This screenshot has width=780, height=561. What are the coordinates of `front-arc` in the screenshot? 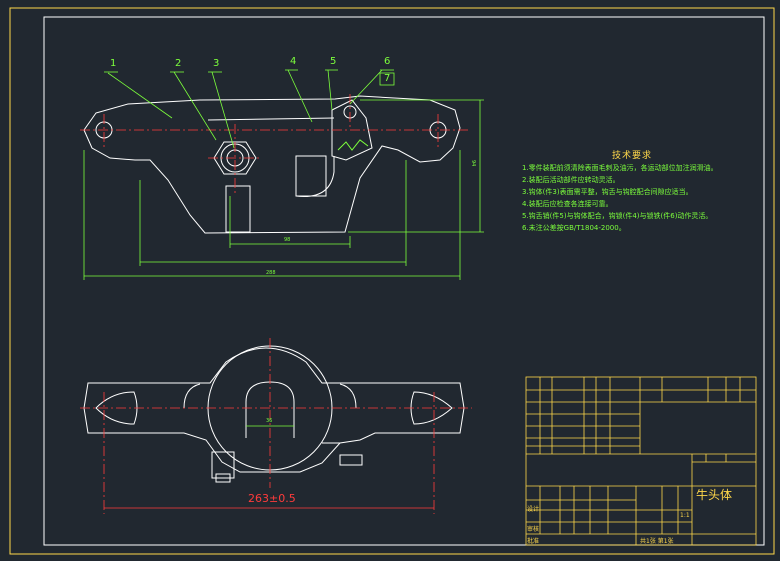 It's located at (315, 176).